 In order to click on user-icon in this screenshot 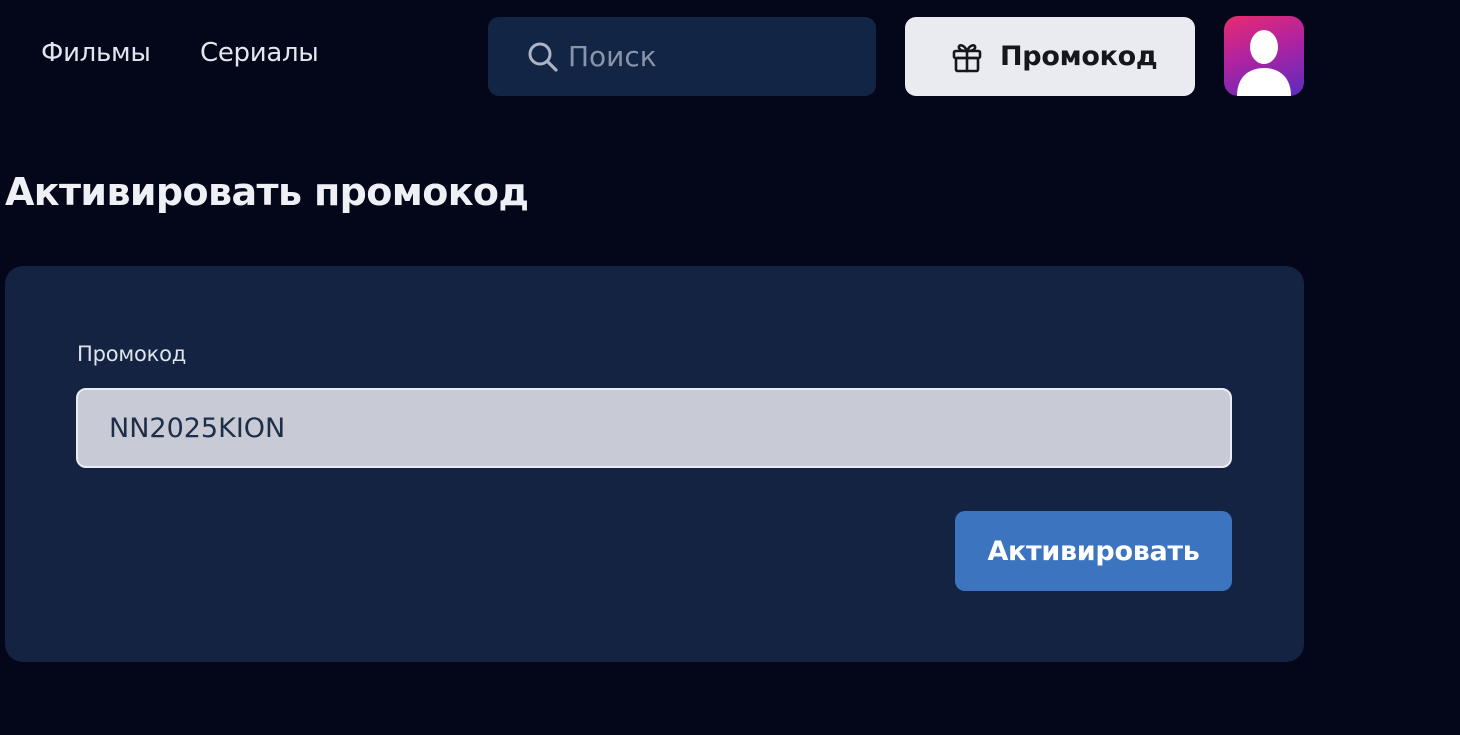, I will do `click(1264, 56)`.